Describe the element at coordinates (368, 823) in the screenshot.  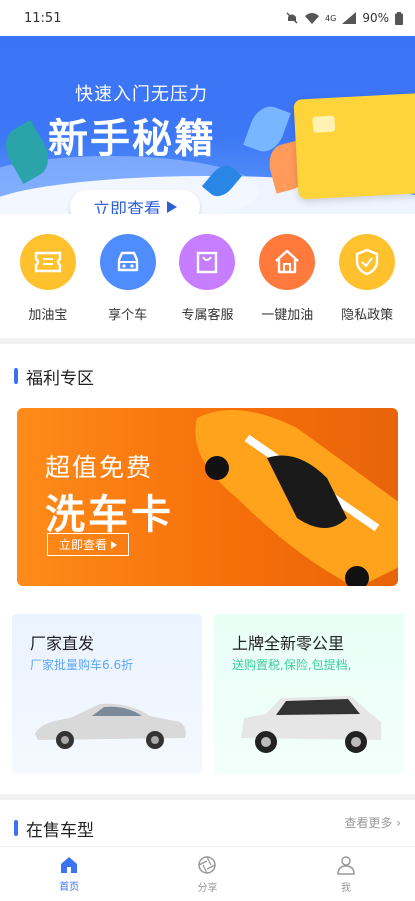
I see `view-more-label: 查看更多` at that location.